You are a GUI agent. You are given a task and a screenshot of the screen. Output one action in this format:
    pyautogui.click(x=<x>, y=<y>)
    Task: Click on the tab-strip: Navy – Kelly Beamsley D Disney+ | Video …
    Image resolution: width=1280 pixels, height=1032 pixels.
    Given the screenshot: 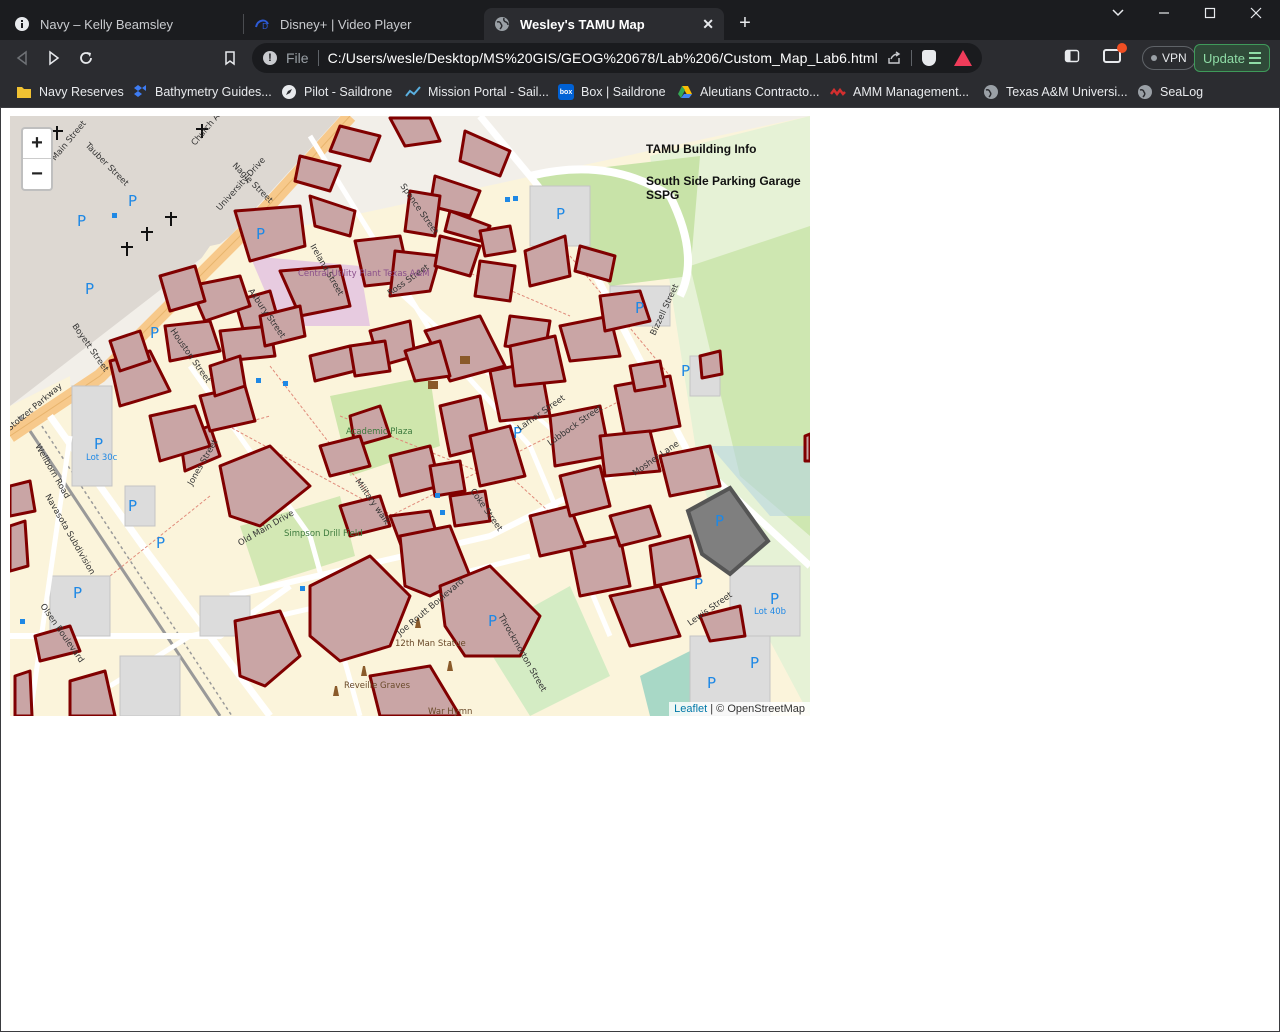 What is the action you would take?
    pyautogui.click(x=640, y=20)
    